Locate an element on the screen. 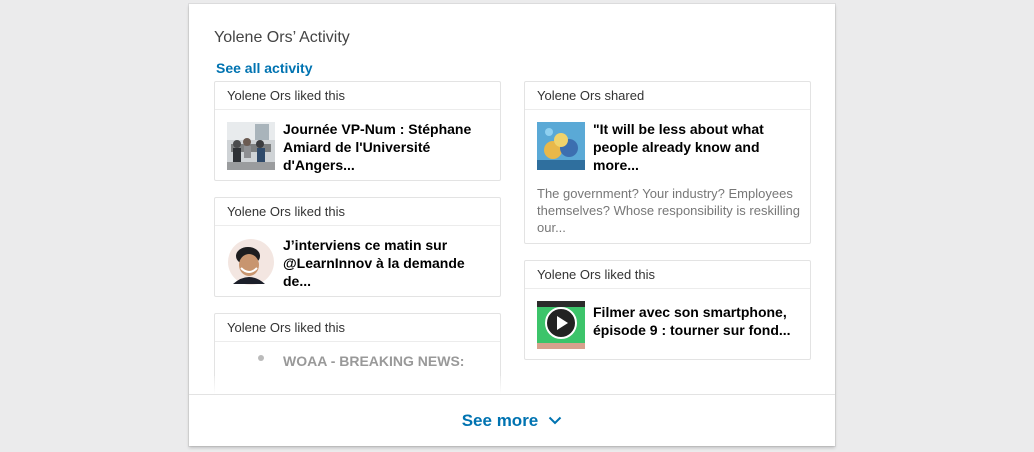  chevron-down-icon is located at coordinates (555, 420).